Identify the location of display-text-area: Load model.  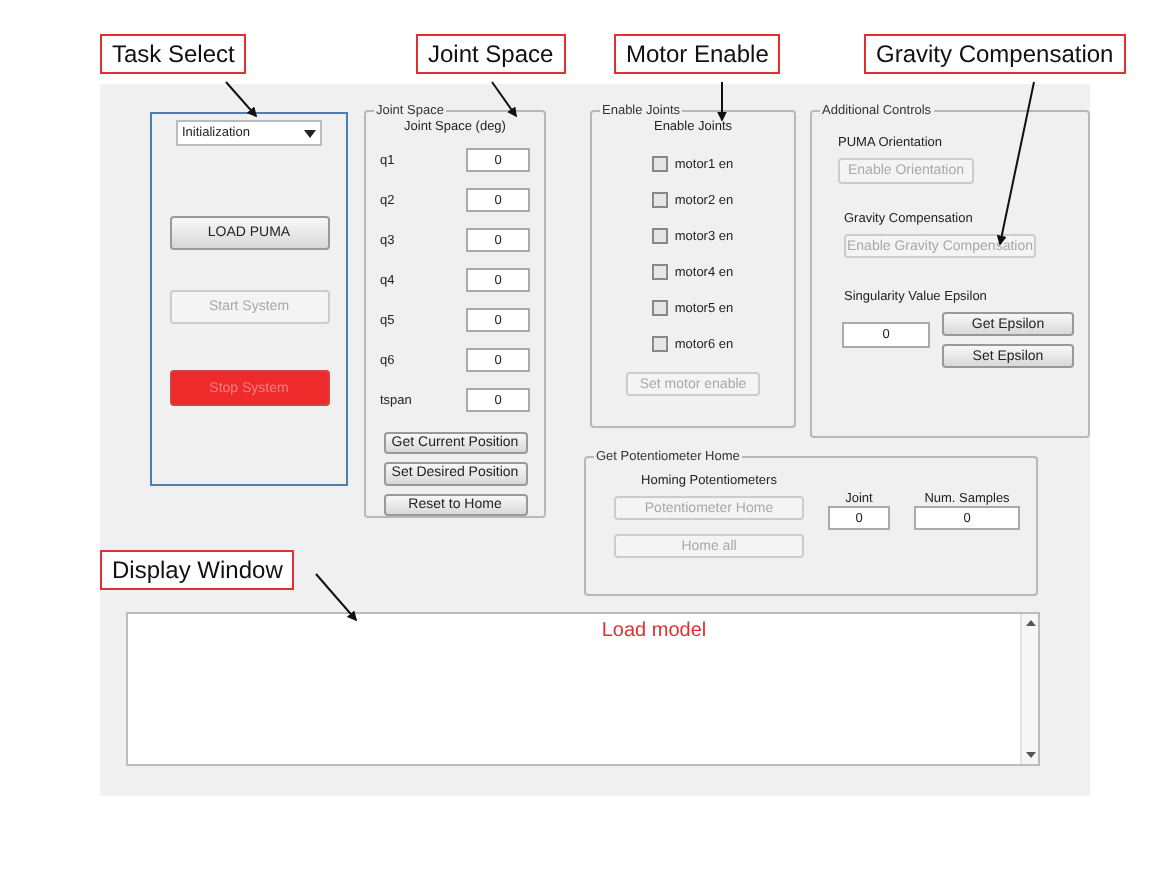
(583, 689).